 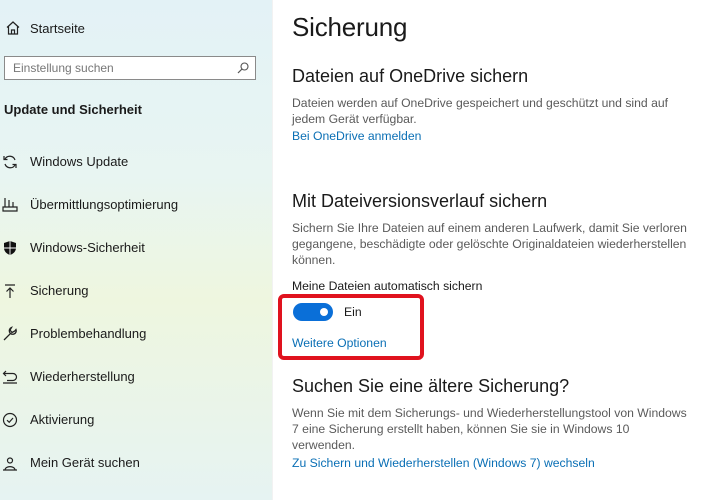 What do you see at coordinates (10, 332) in the screenshot?
I see `wrench-icon` at bounding box center [10, 332].